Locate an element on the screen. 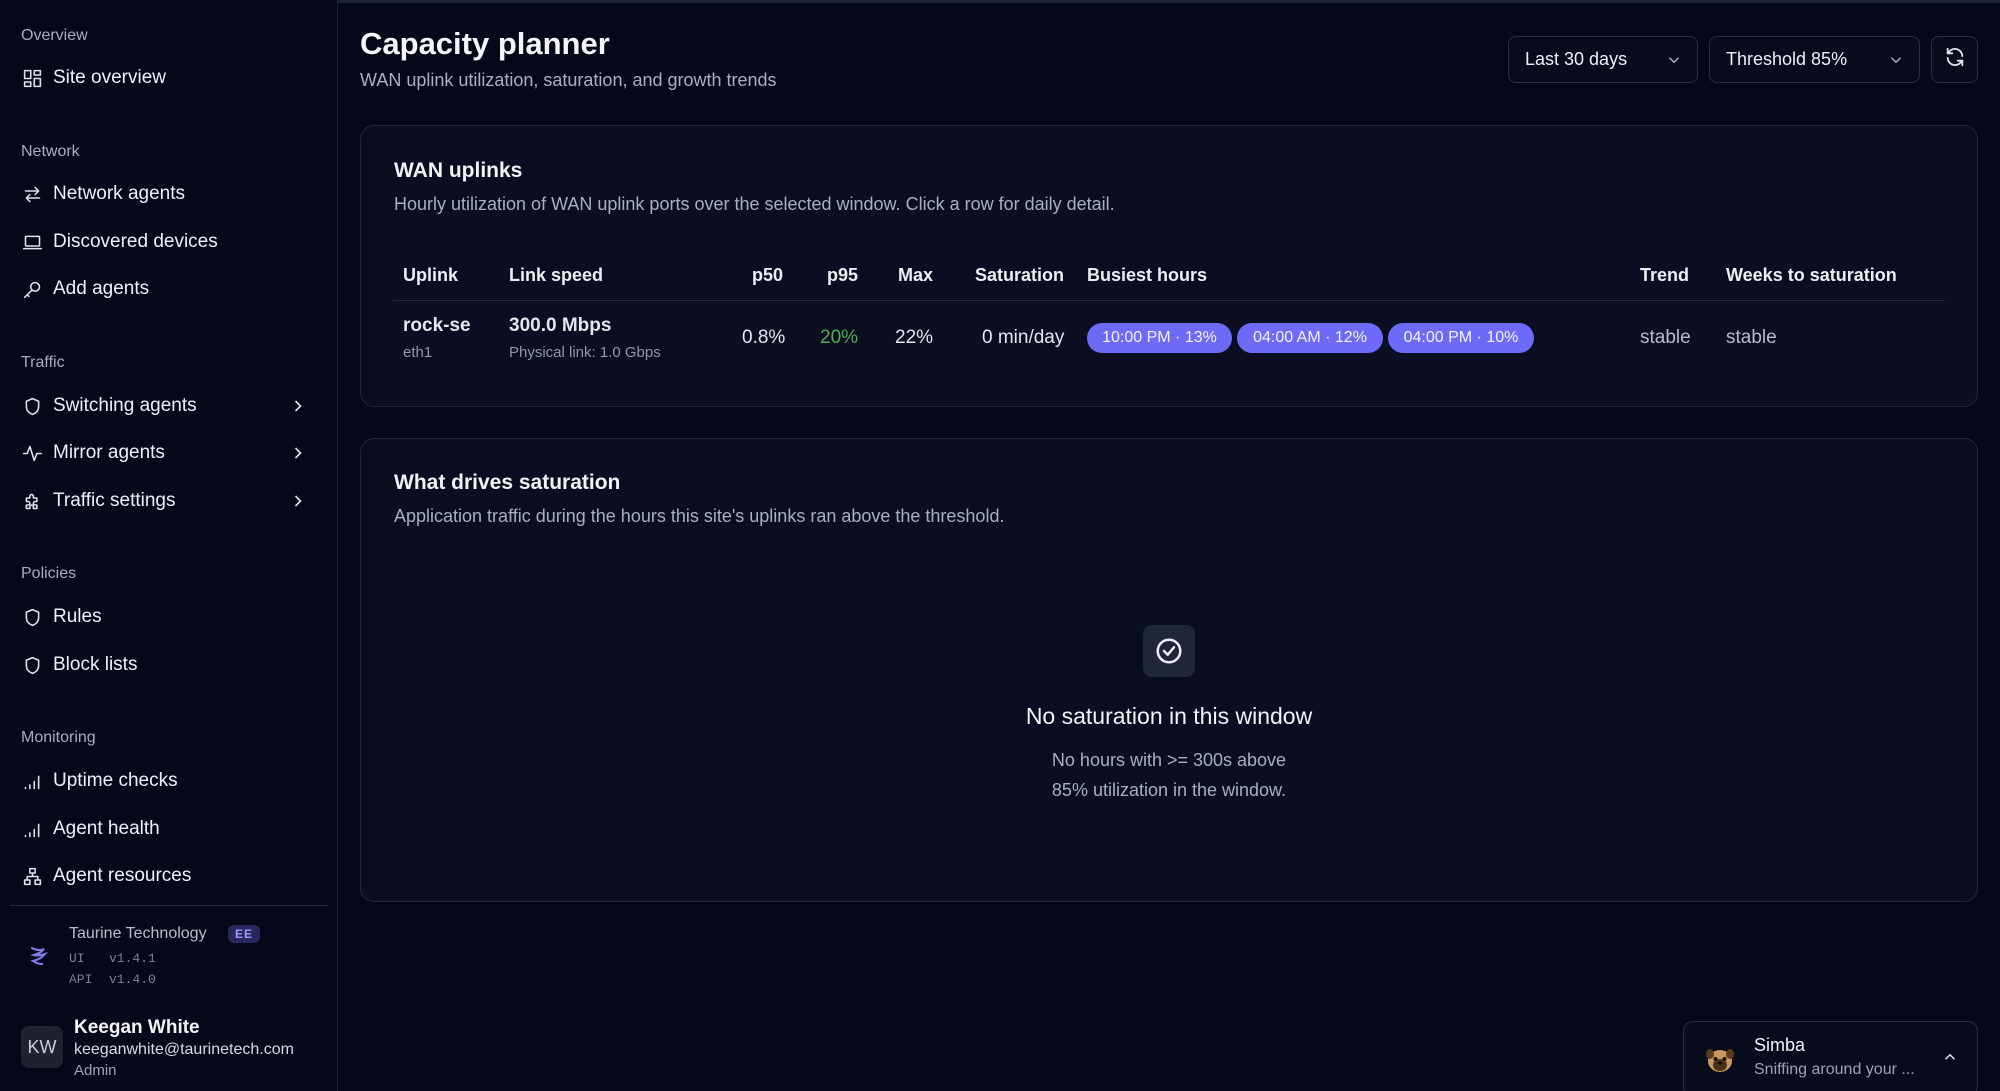 This screenshot has height=1091, width=2000. sidebar-item-label: Mirror agents is located at coordinates (109, 452).